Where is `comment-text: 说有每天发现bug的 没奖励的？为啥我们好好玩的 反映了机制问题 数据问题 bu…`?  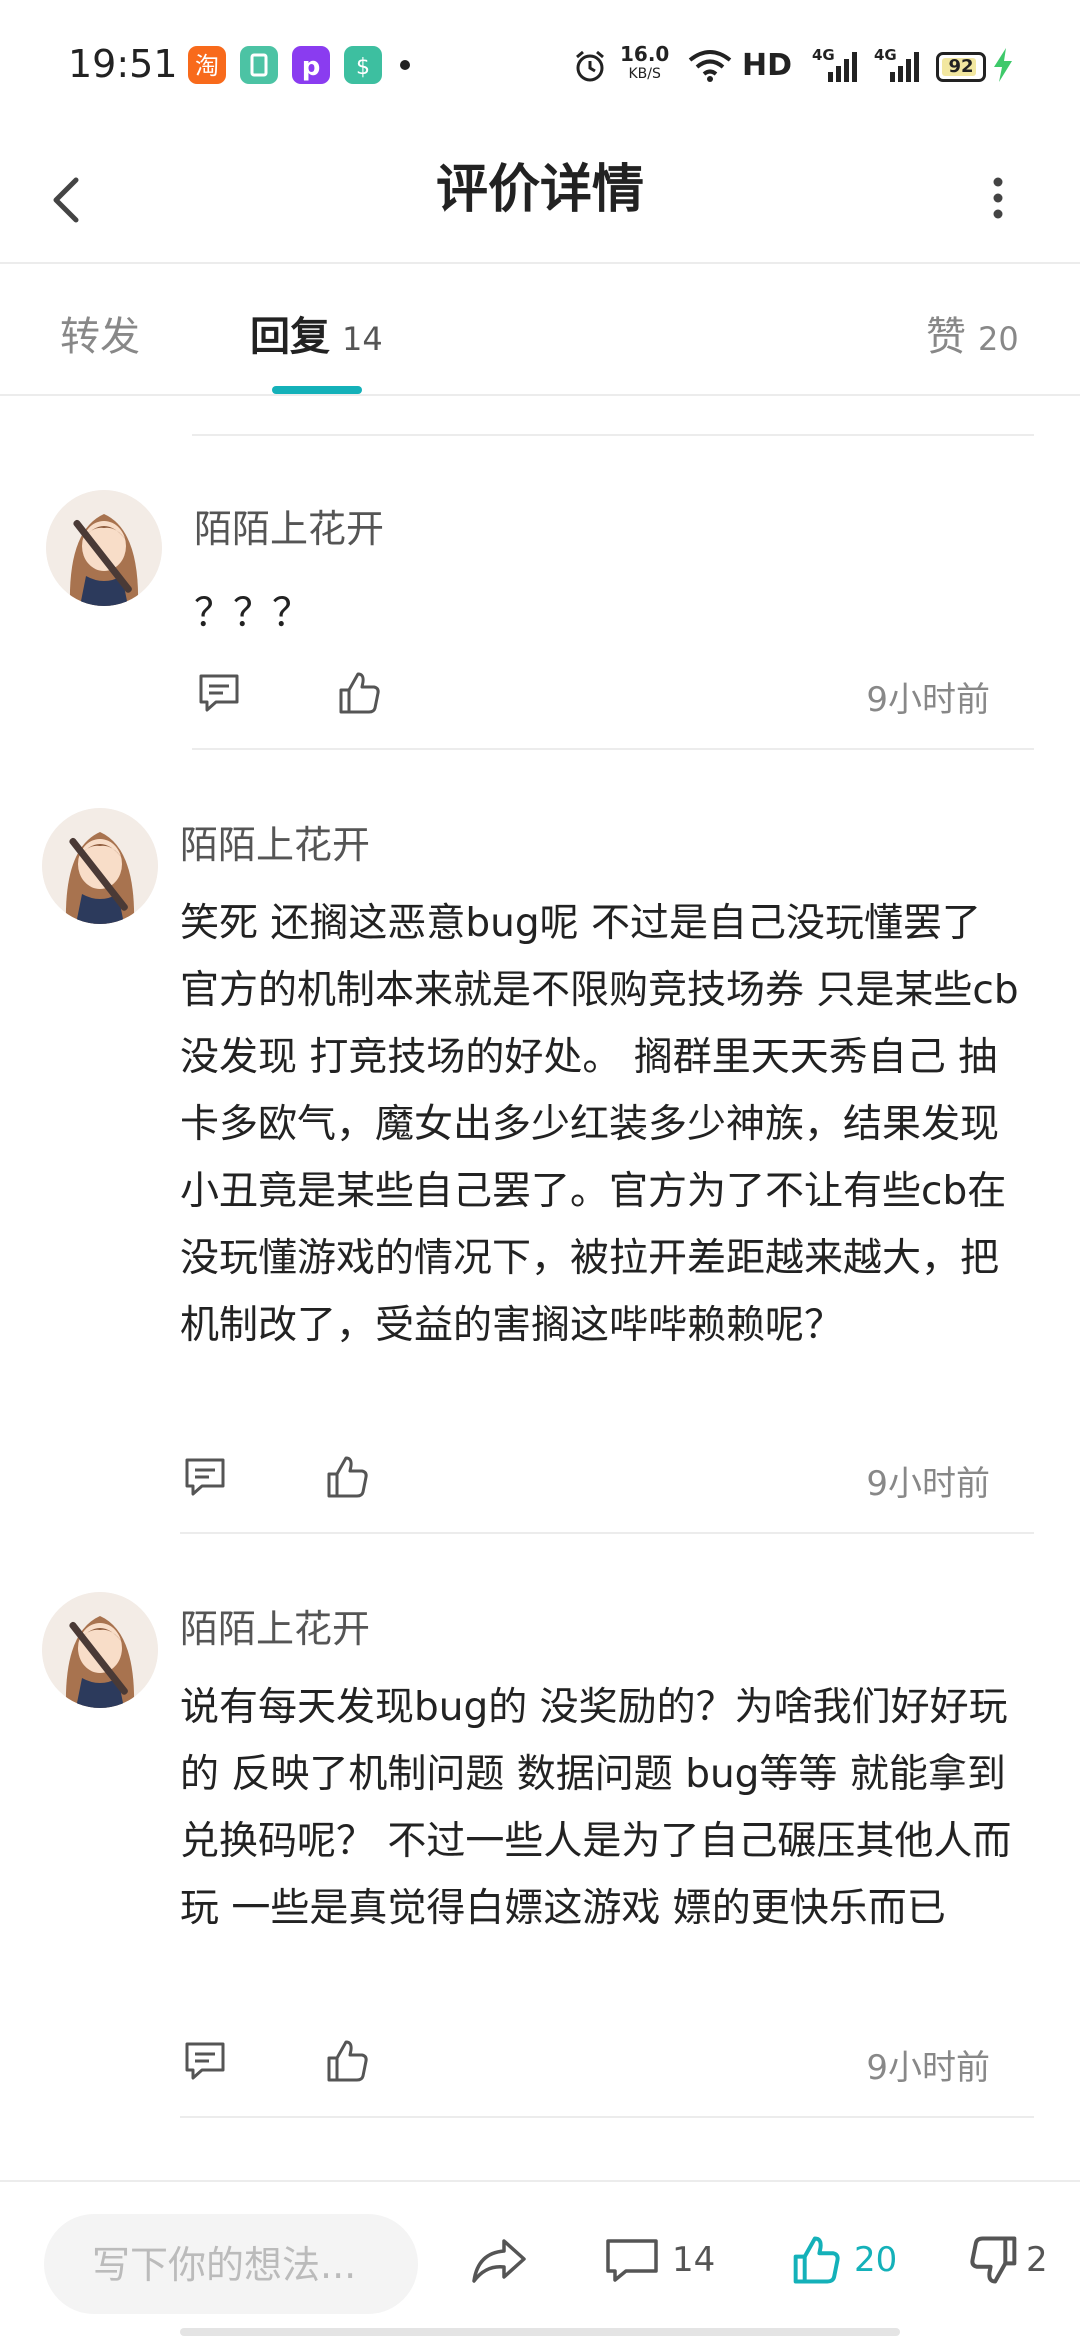
comment-text: 说有每天发现bug的 没奖励的？为啥我们好好玩的 反映了机制问题 数据问题 bu… is located at coordinates (596, 1808).